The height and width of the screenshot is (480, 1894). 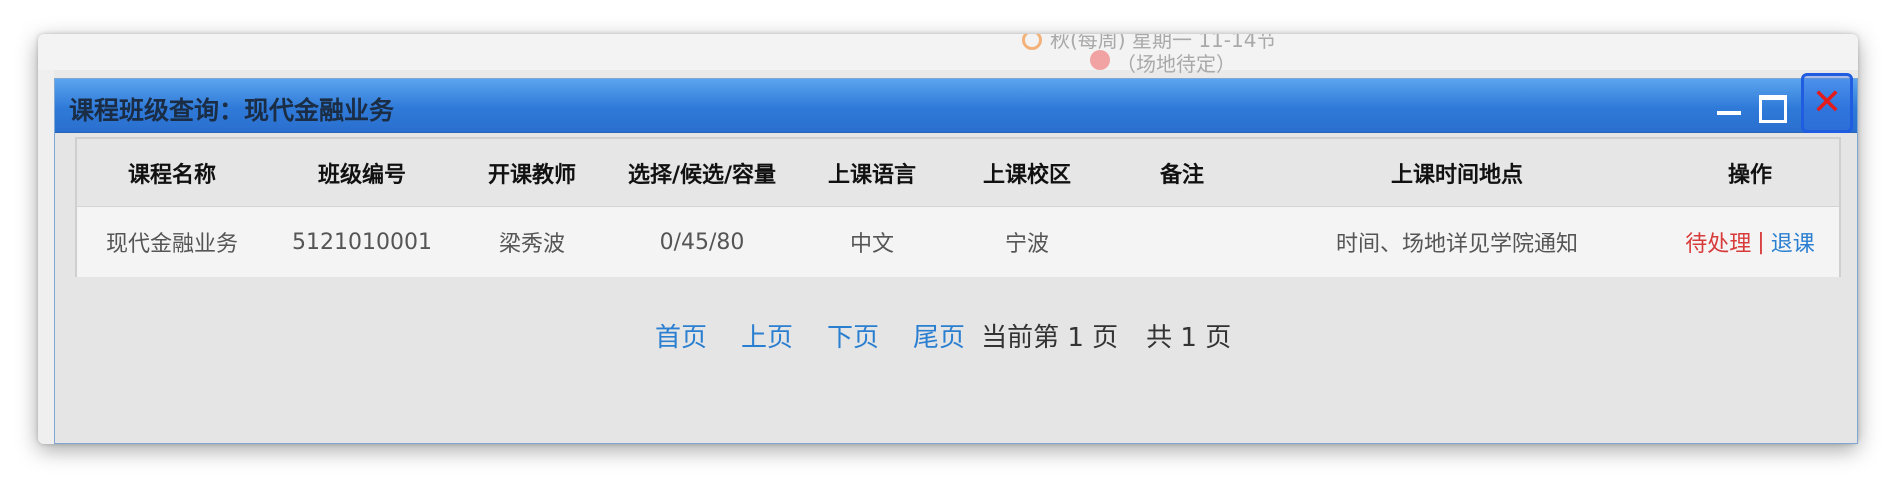 What do you see at coordinates (871, 175) in the screenshot?
I see `header-language: 上课语言` at bounding box center [871, 175].